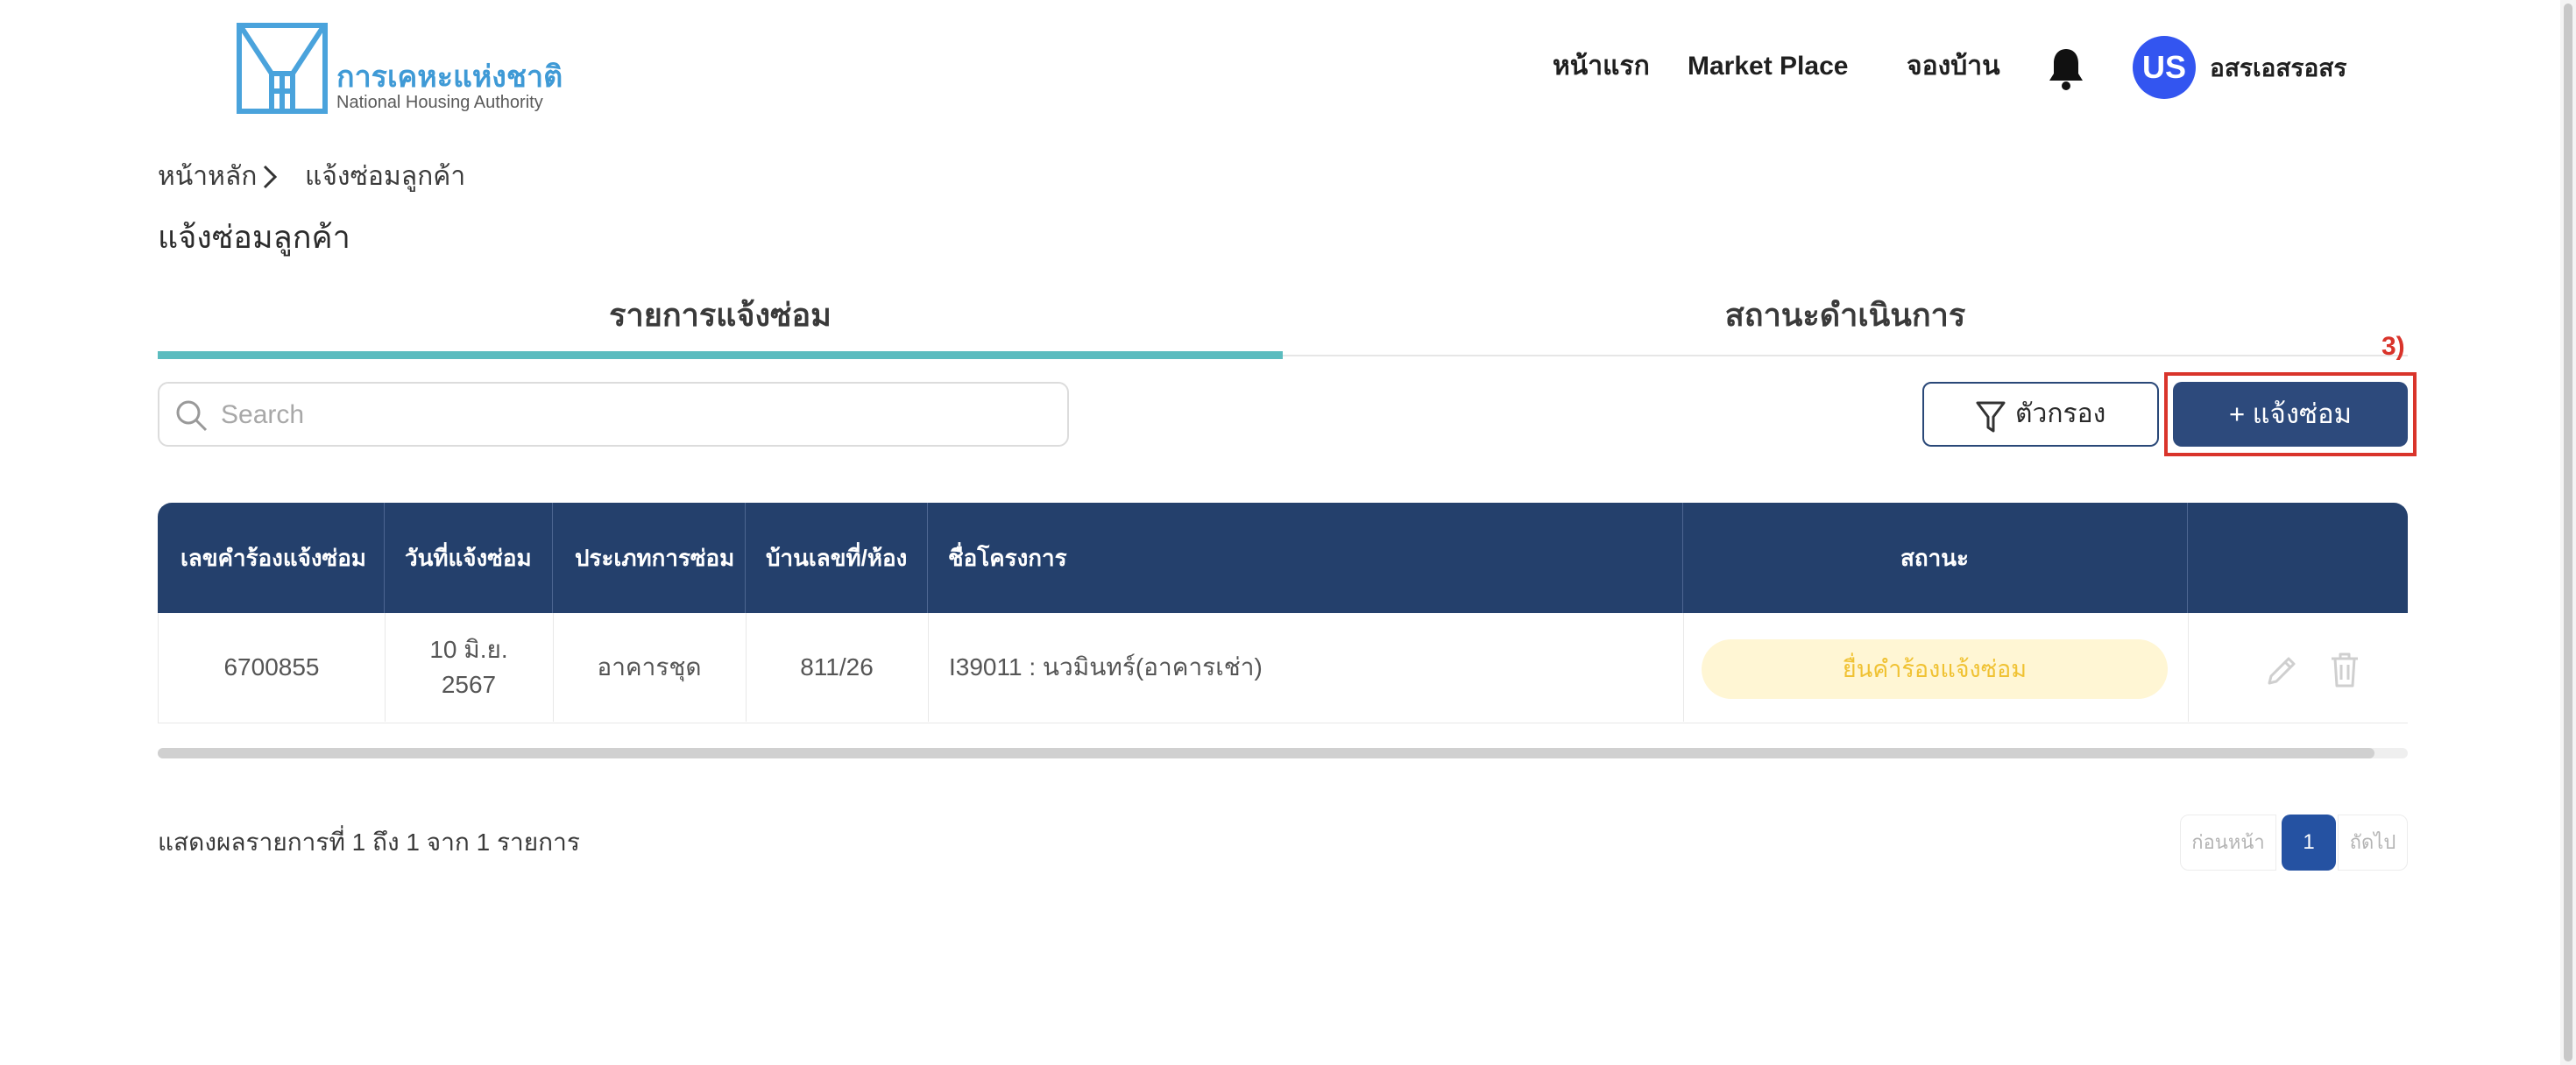  What do you see at coordinates (254, 237) in the screenshot?
I see `page-title: แจ้งซ่อมลูกค้า` at bounding box center [254, 237].